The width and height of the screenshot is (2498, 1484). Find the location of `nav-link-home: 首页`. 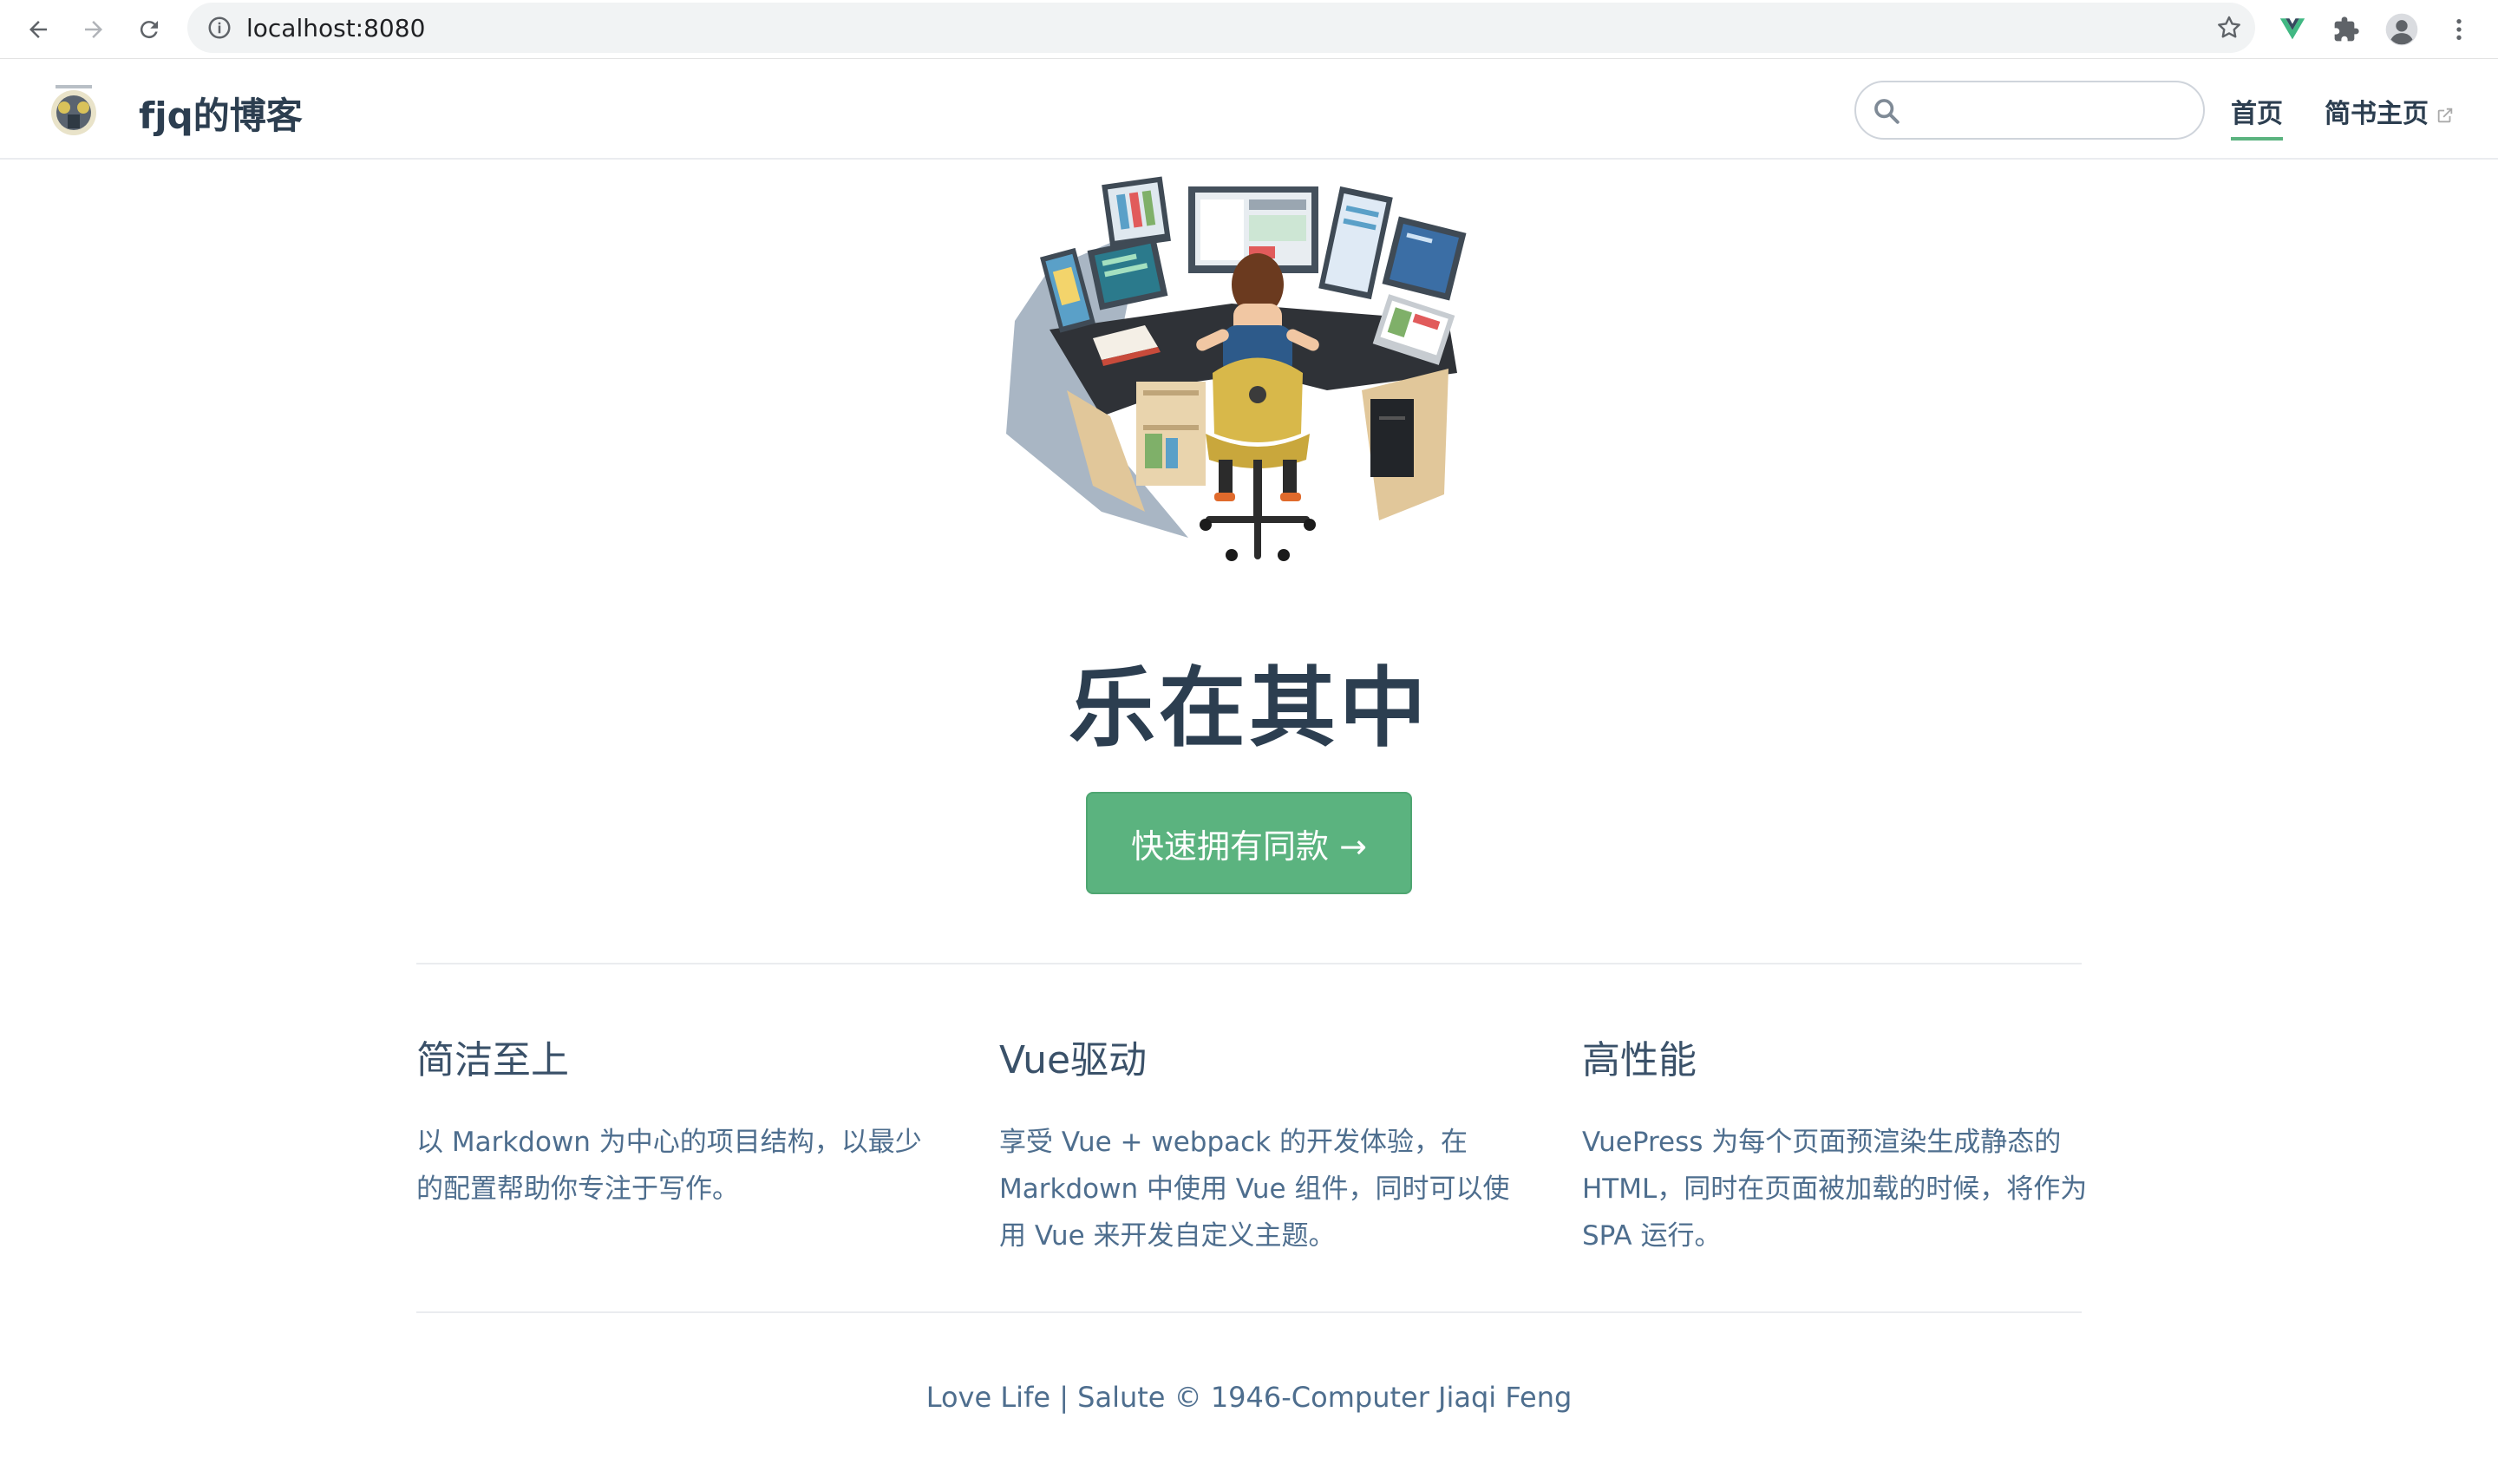

nav-link-home: 首页 is located at coordinates (2257, 117).